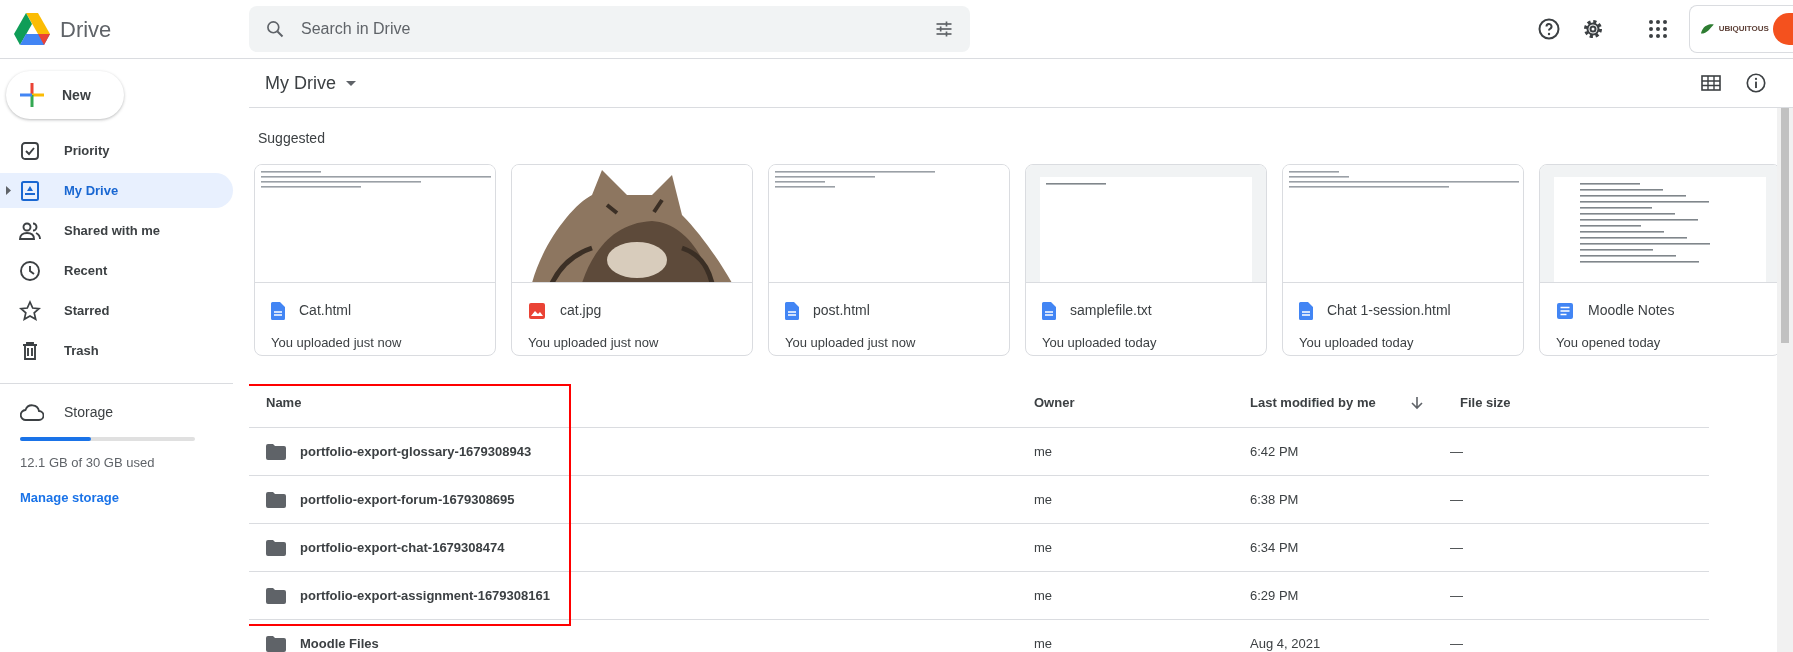 The image size is (1793, 652). What do you see at coordinates (1146, 260) in the screenshot?
I see `file-card: samplefile.txt You uploaded today` at bounding box center [1146, 260].